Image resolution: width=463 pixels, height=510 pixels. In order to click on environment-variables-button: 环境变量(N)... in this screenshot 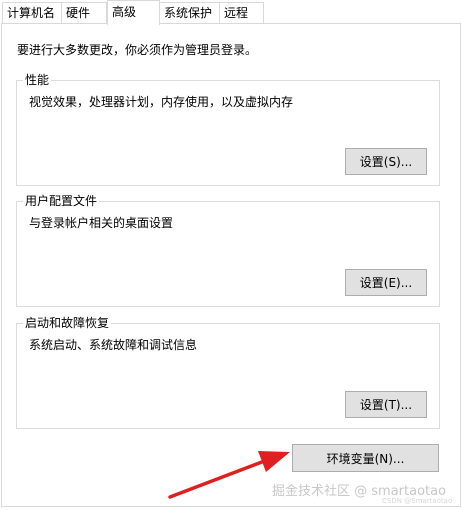, I will do `click(365, 458)`.